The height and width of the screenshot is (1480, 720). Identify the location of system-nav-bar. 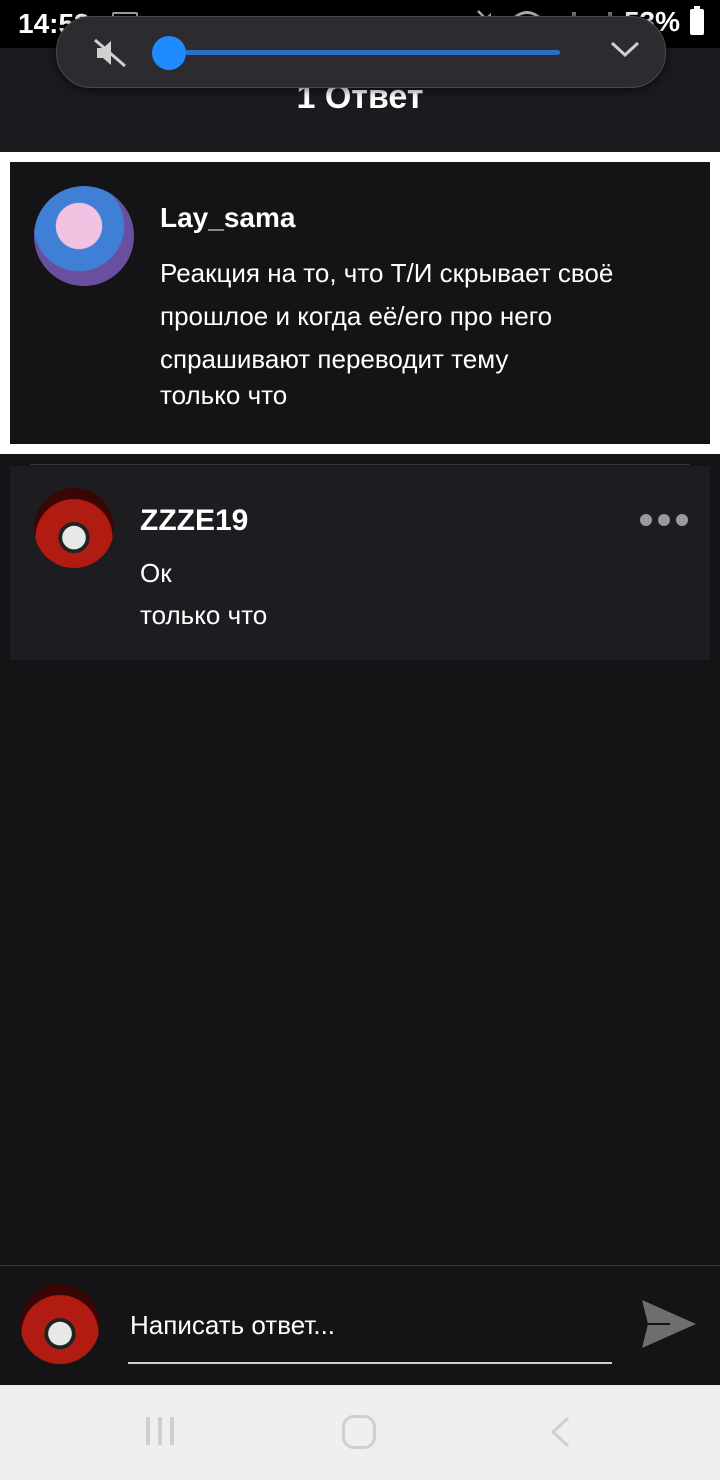
(360, 1432).